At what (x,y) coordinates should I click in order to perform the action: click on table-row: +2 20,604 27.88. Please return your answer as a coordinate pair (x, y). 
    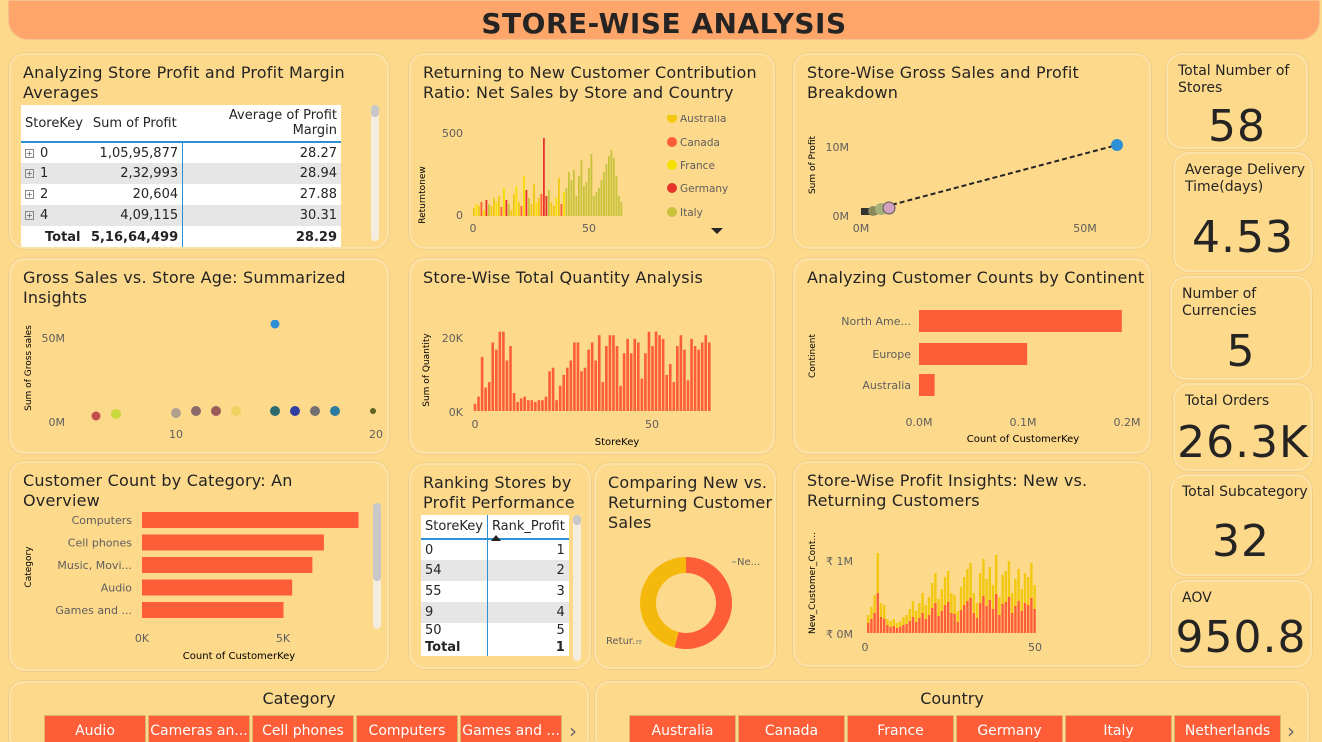
    Looking at the image, I should click on (181, 194).